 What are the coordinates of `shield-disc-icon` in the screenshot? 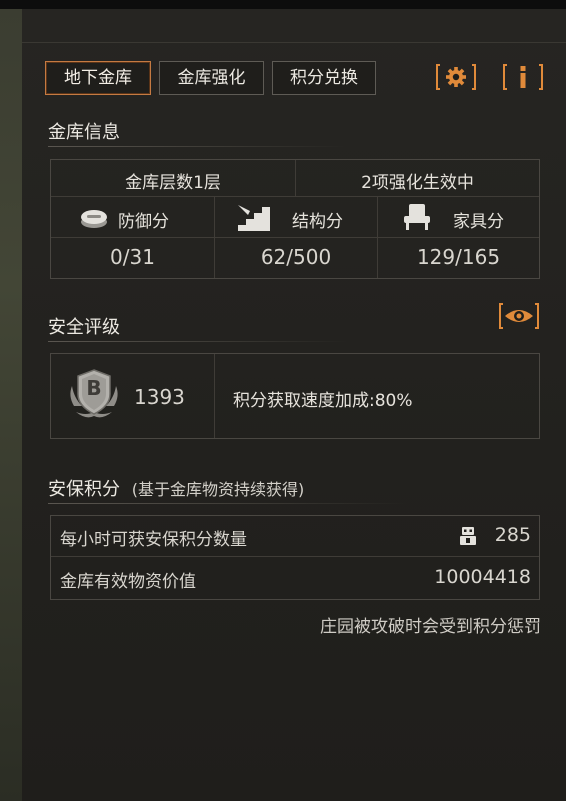 It's located at (94, 220).